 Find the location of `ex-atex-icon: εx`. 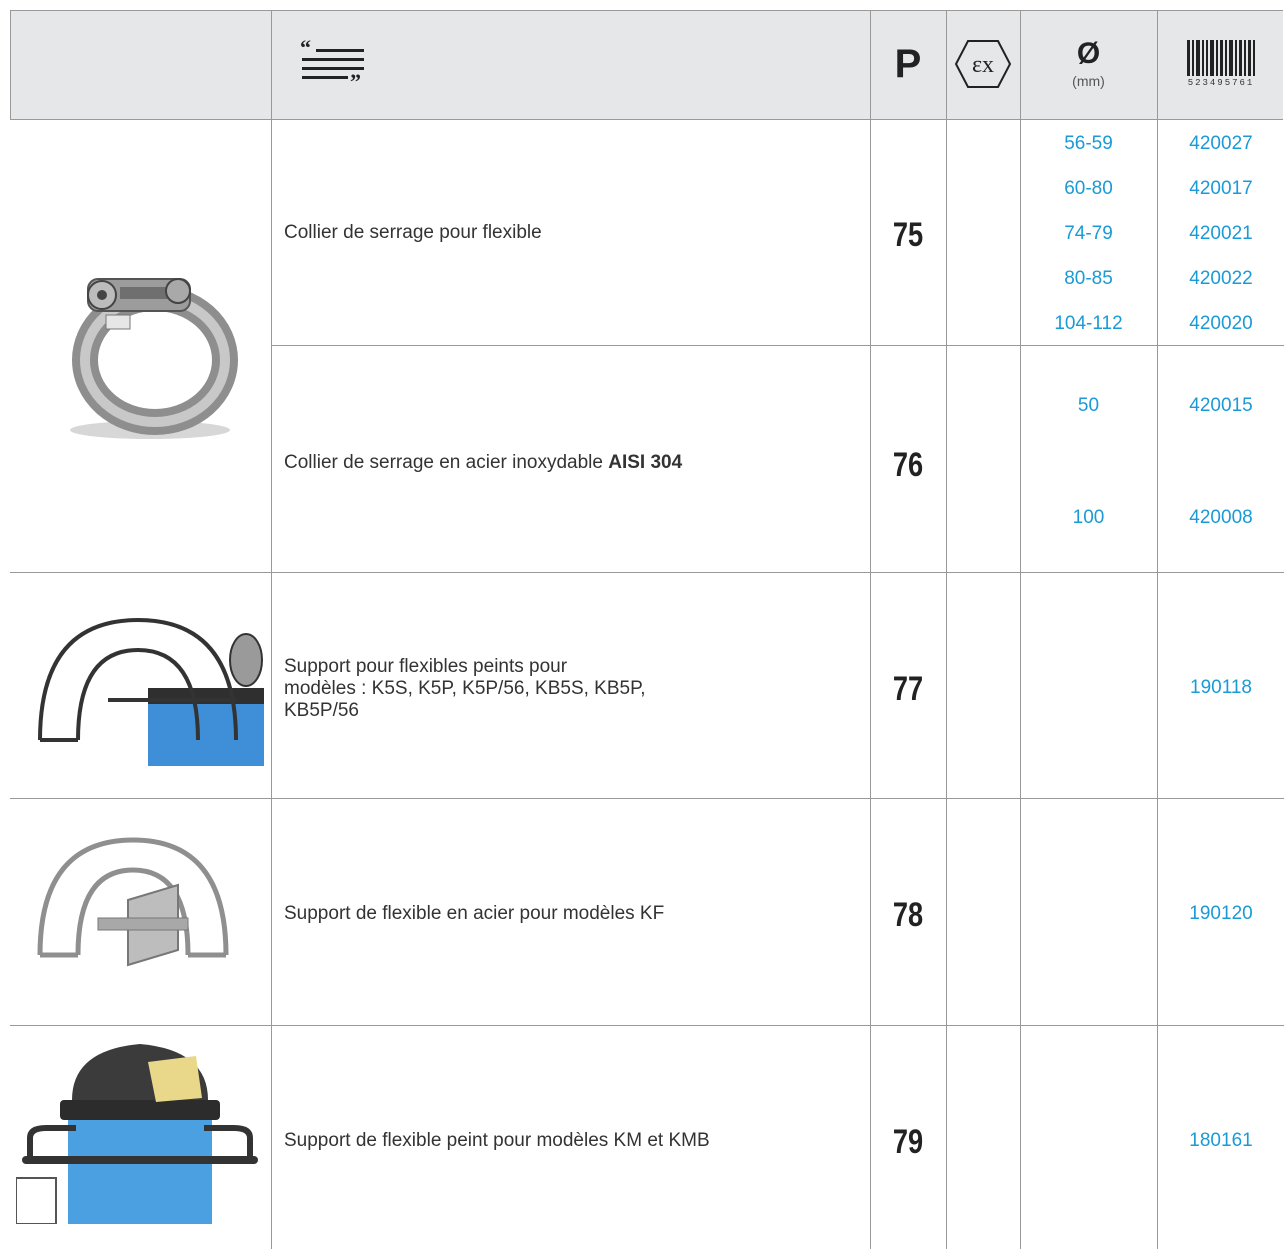

ex-atex-icon: εx is located at coordinates (983, 64).